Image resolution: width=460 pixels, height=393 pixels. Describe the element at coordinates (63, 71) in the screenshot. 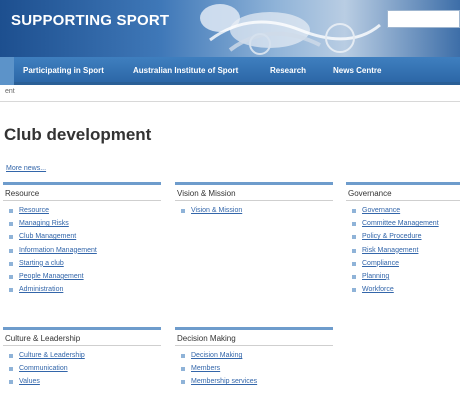

I see `nav-item-participating: Participating in Sport` at that location.